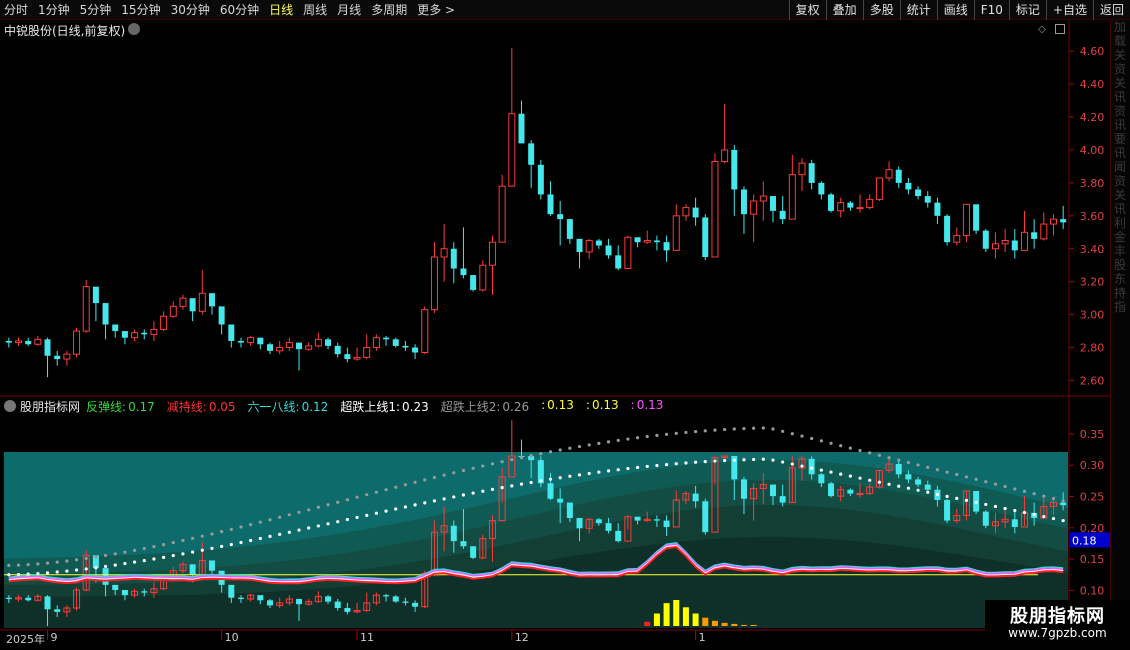  I want to click on price-tick-label: 3.80, so click(1092, 183).